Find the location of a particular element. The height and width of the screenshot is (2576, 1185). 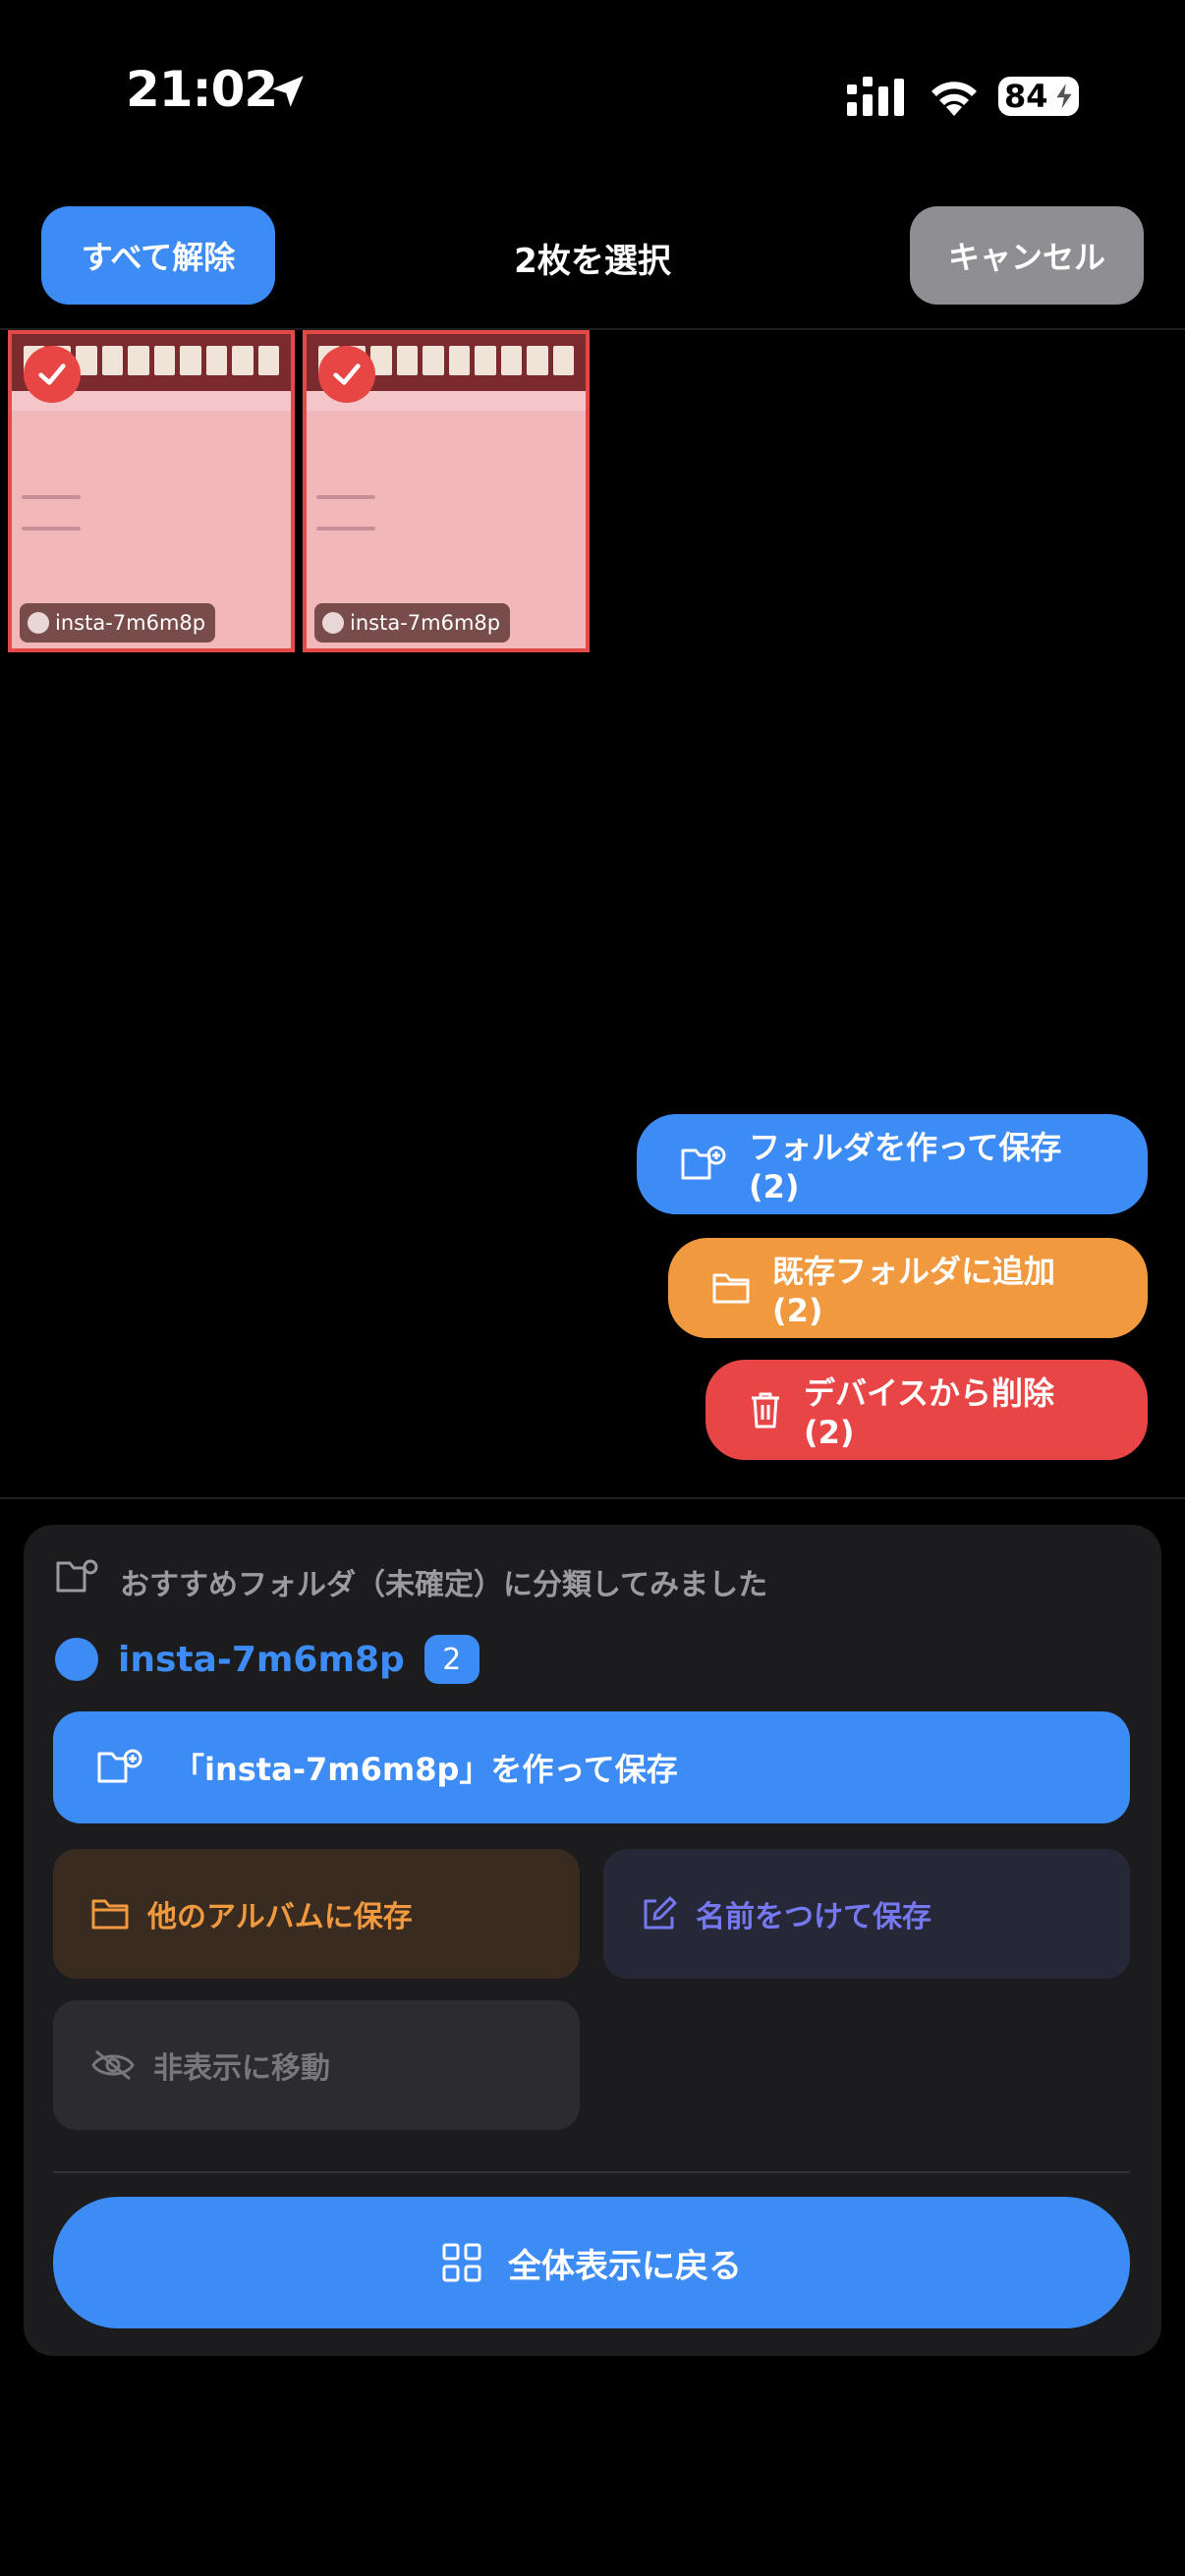

wifi-icon is located at coordinates (954, 99).